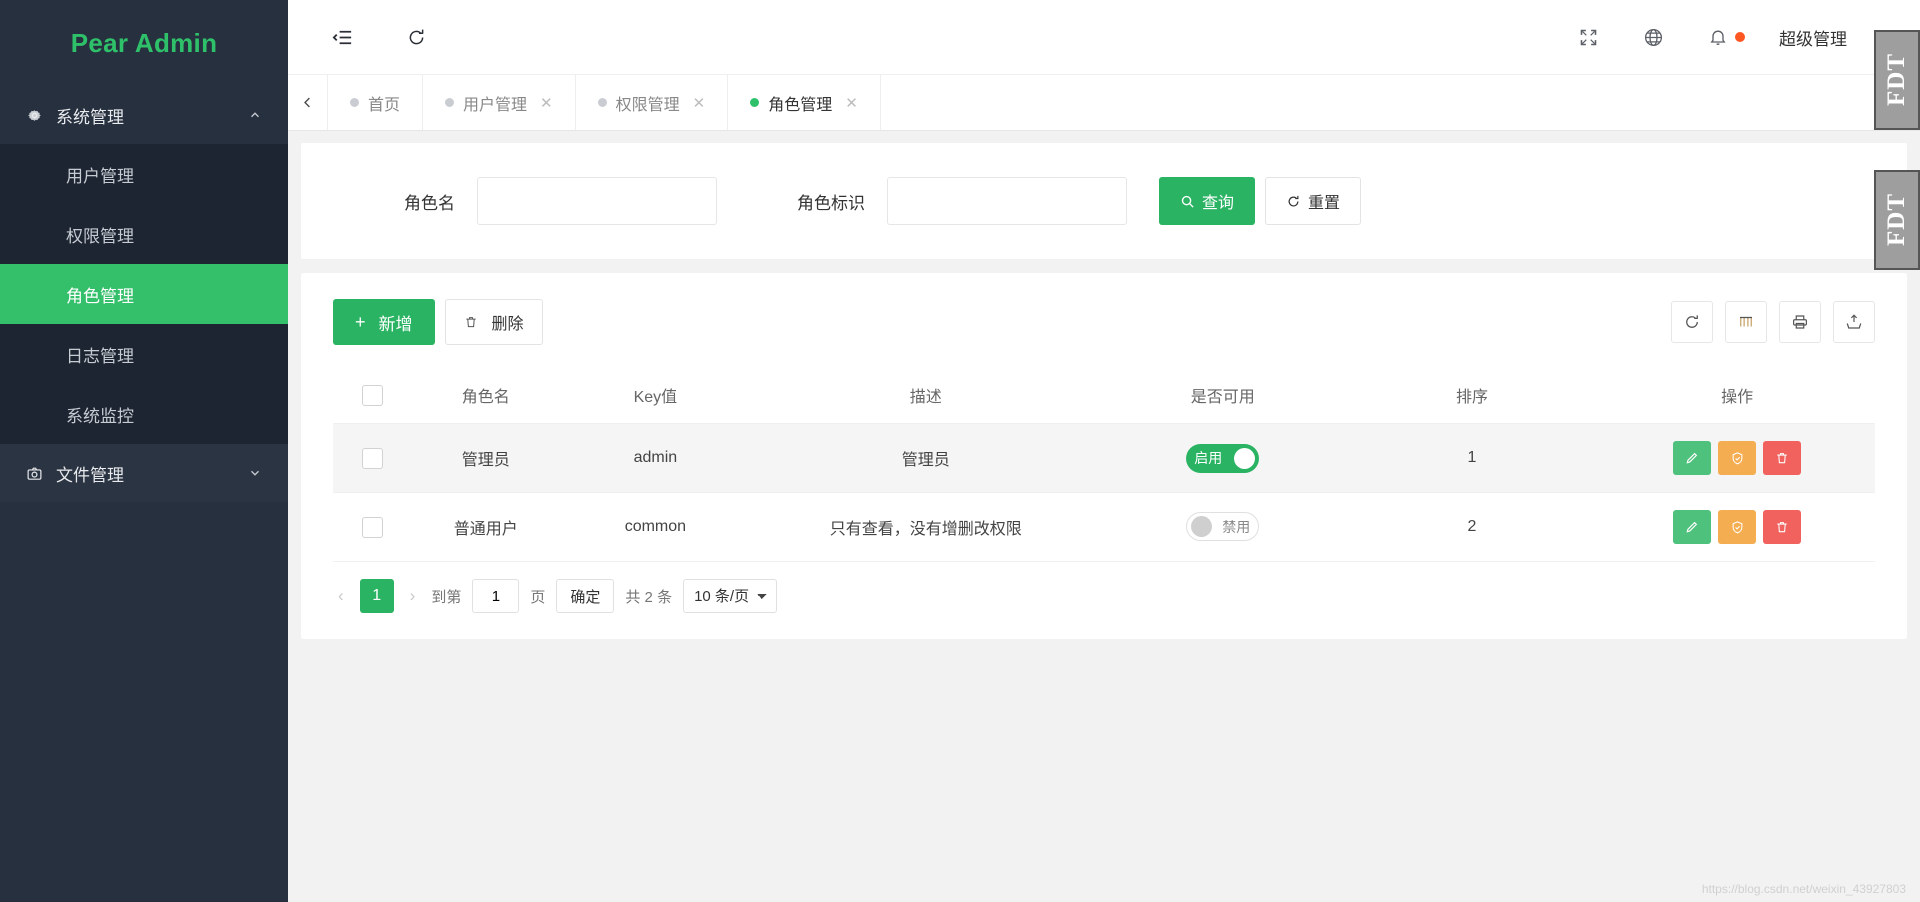 This screenshot has width=1920, height=902. What do you see at coordinates (384, 105) in the screenshot?
I see `tab-label: 首页` at bounding box center [384, 105].